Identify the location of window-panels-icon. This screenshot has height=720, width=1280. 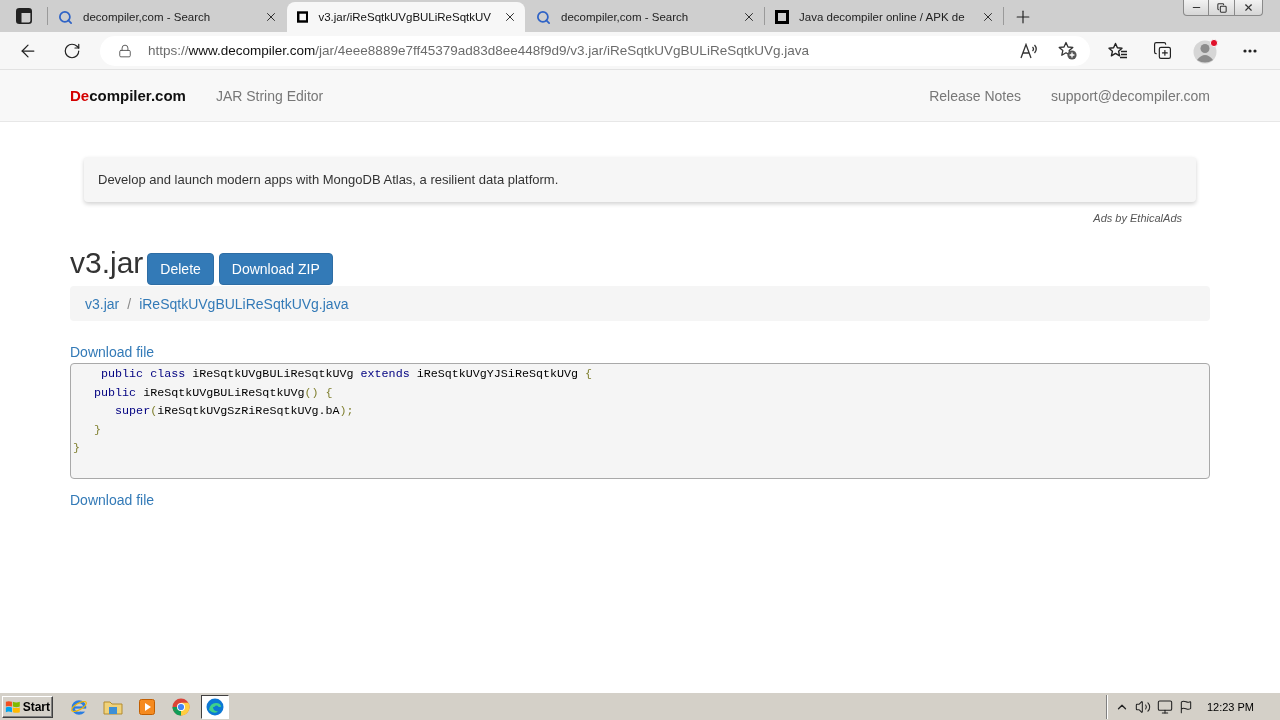
(24, 16).